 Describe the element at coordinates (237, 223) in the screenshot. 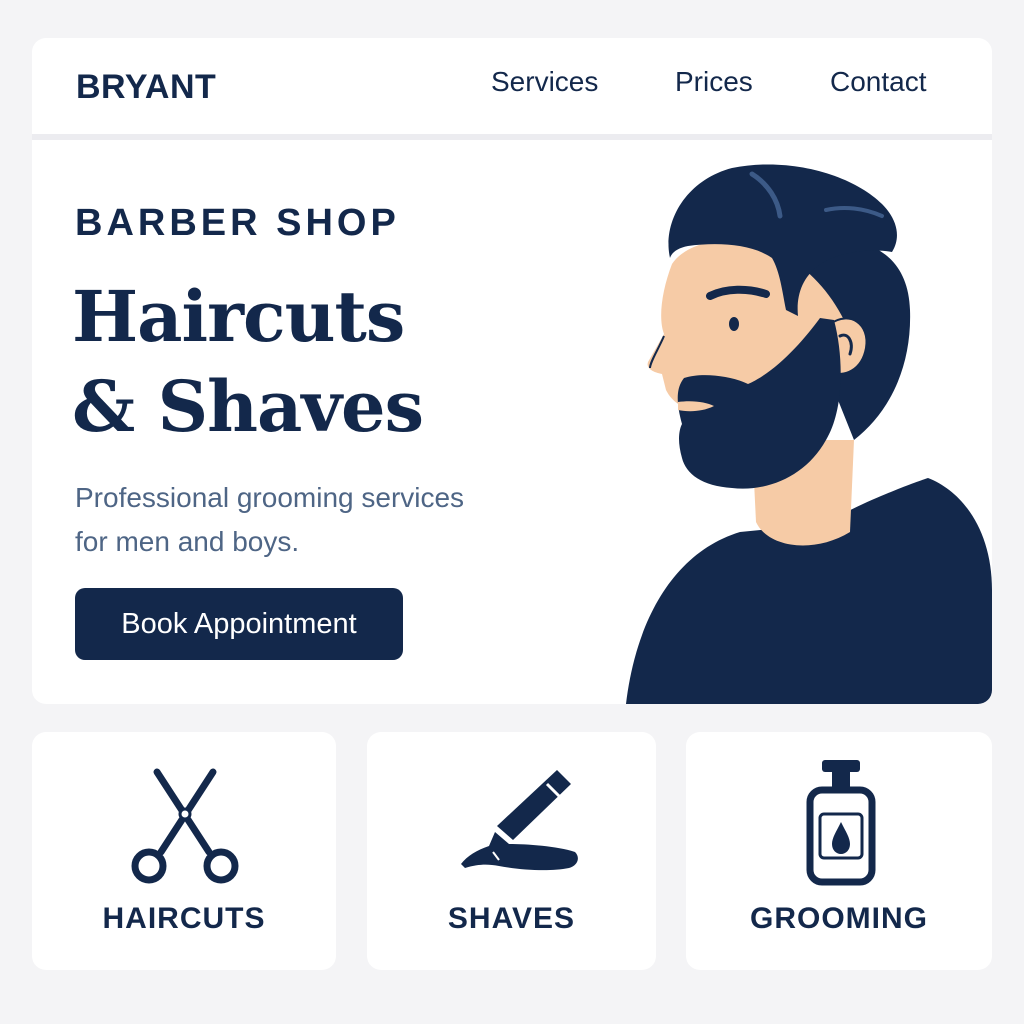

I see `hero-eyebrow: BARBER SHOP` at that location.